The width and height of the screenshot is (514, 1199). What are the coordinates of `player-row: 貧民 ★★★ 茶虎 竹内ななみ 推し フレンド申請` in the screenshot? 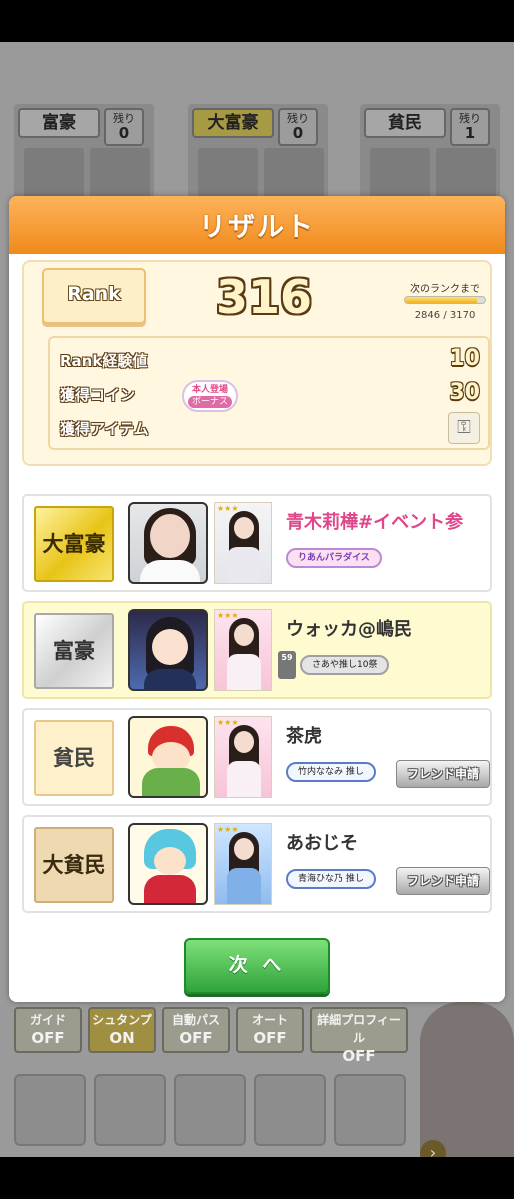 It's located at (257, 757).